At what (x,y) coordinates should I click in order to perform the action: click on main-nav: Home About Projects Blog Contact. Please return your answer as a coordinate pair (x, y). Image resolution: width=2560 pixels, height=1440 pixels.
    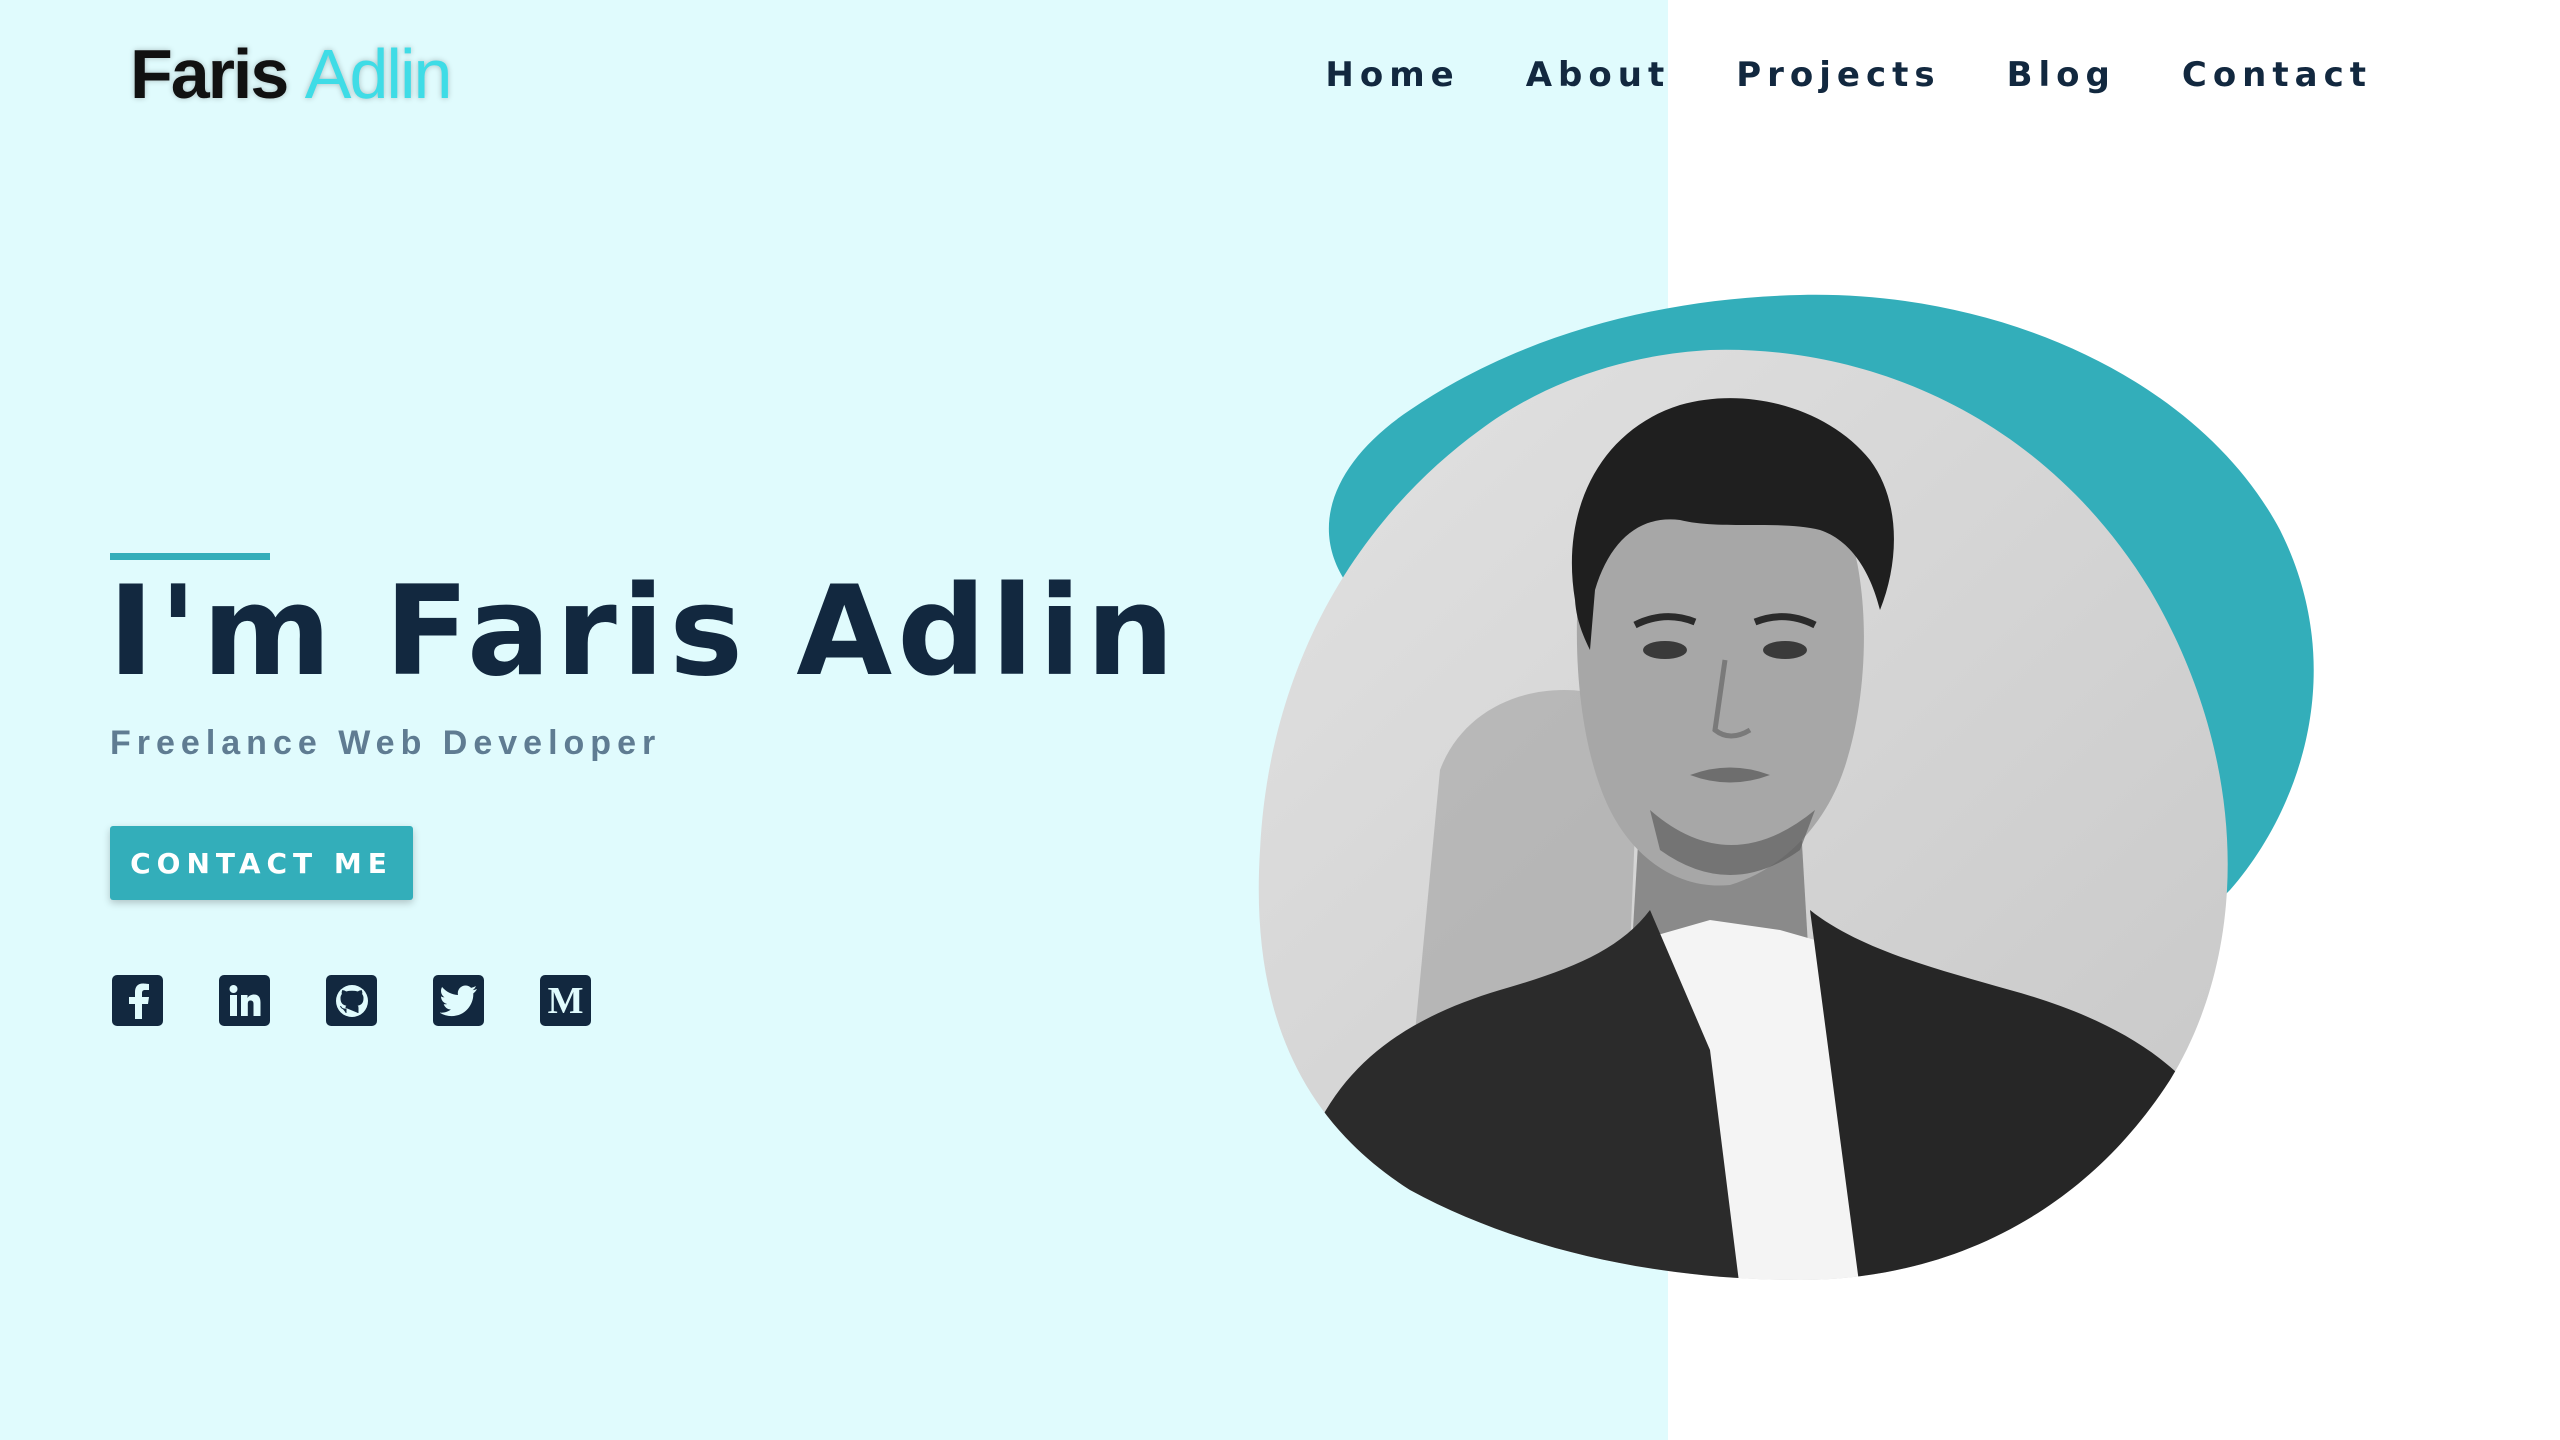
    Looking at the image, I should click on (1848, 75).